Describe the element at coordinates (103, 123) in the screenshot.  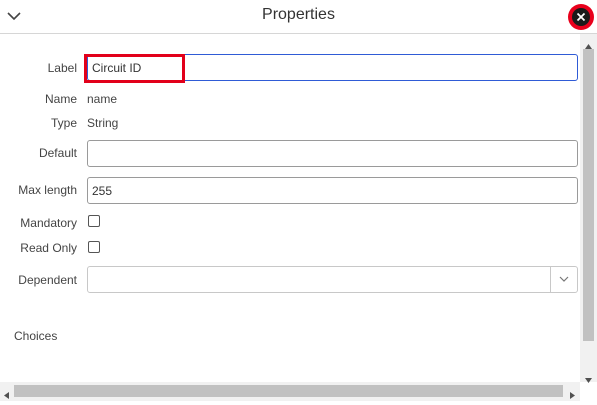
I see `type-value: String` at that location.